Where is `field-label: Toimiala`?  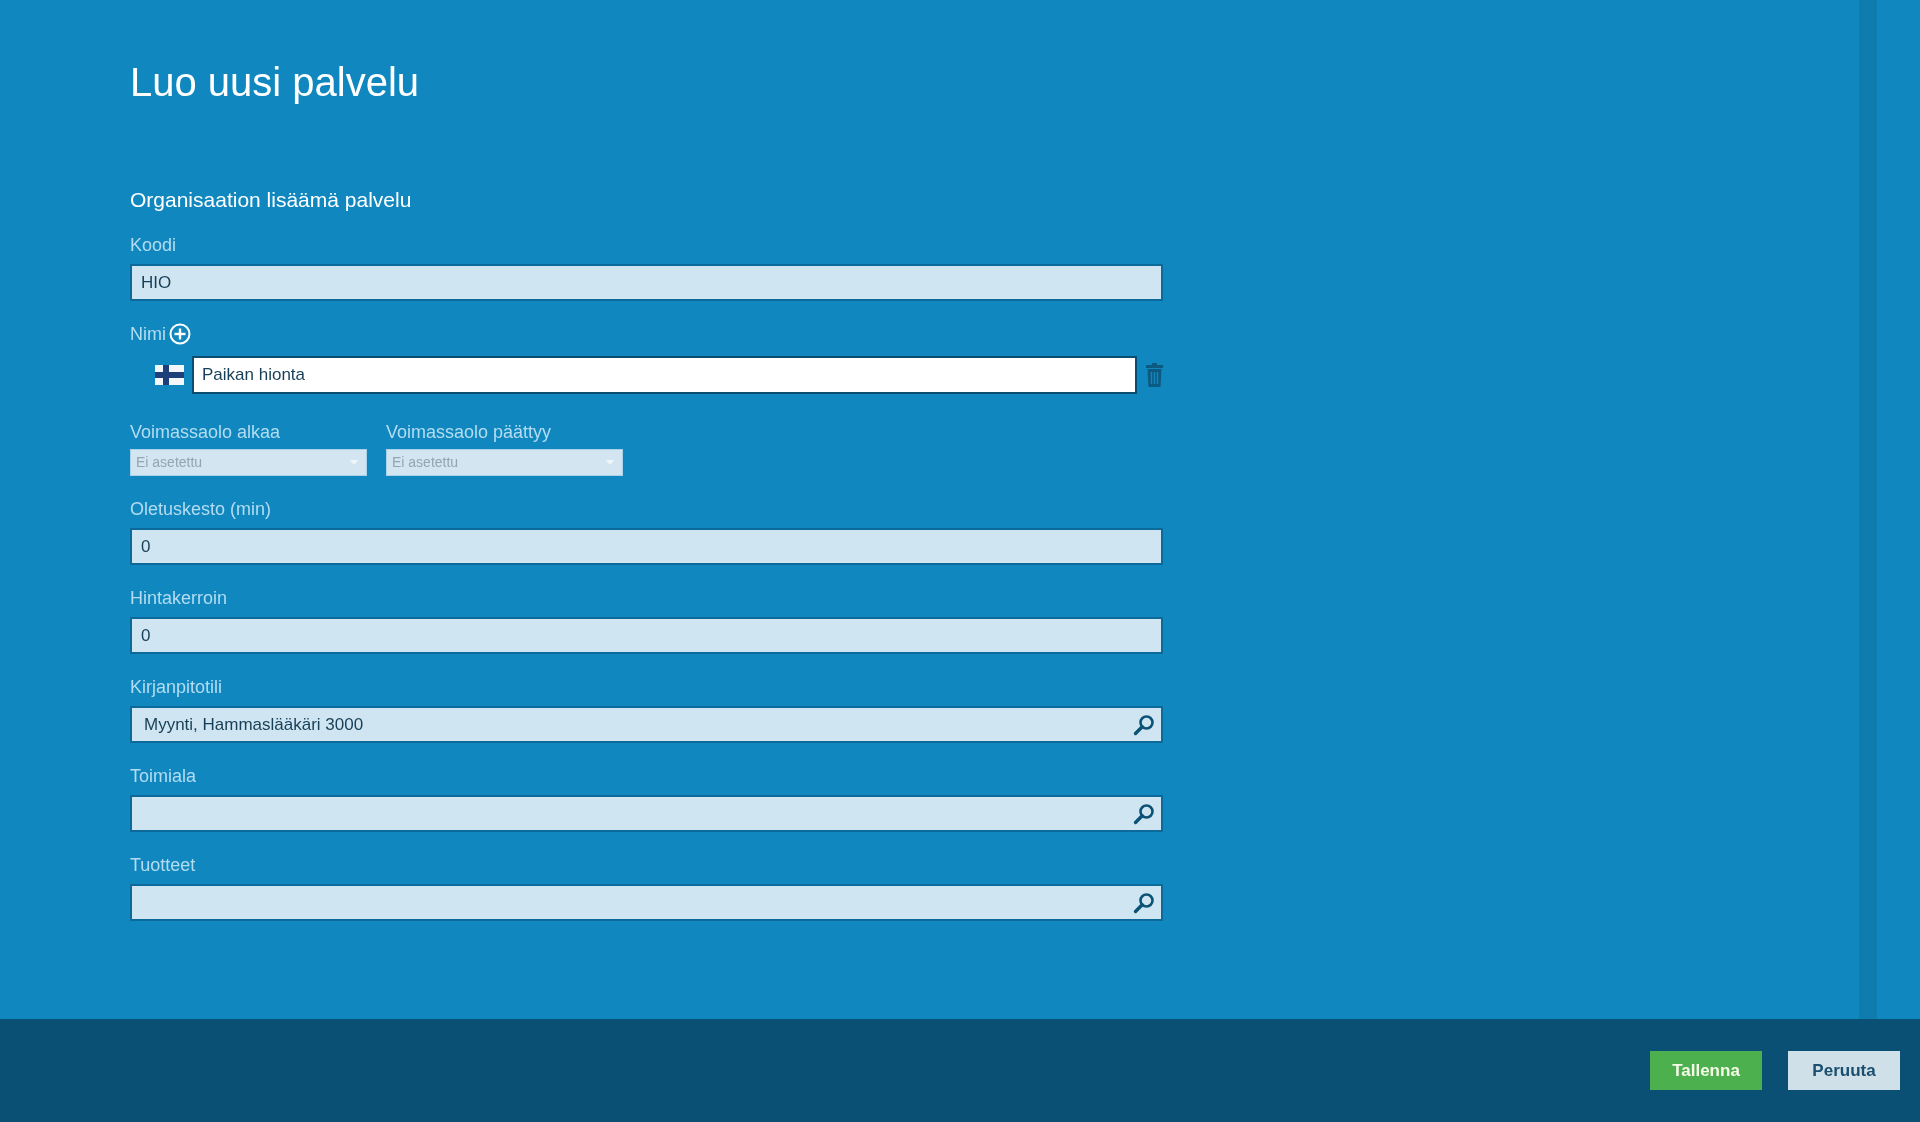 field-label: Toimiala is located at coordinates (163, 776).